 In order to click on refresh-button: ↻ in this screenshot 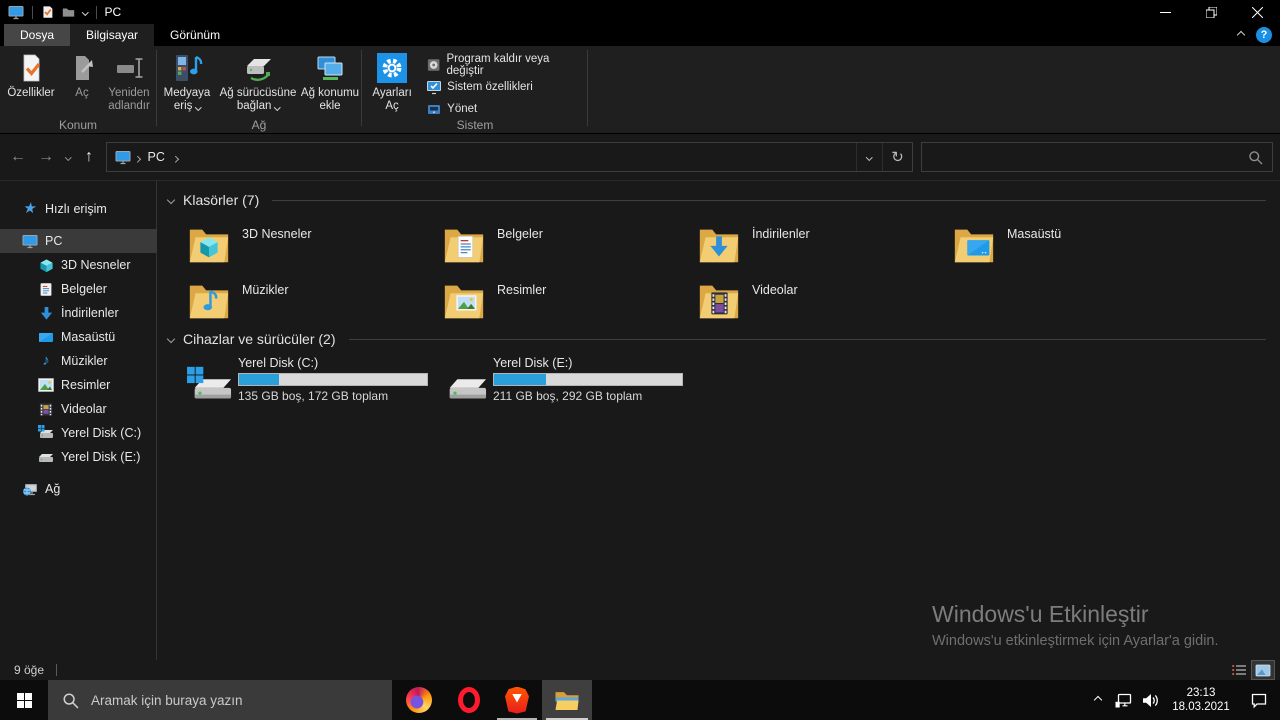, I will do `click(897, 157)`.